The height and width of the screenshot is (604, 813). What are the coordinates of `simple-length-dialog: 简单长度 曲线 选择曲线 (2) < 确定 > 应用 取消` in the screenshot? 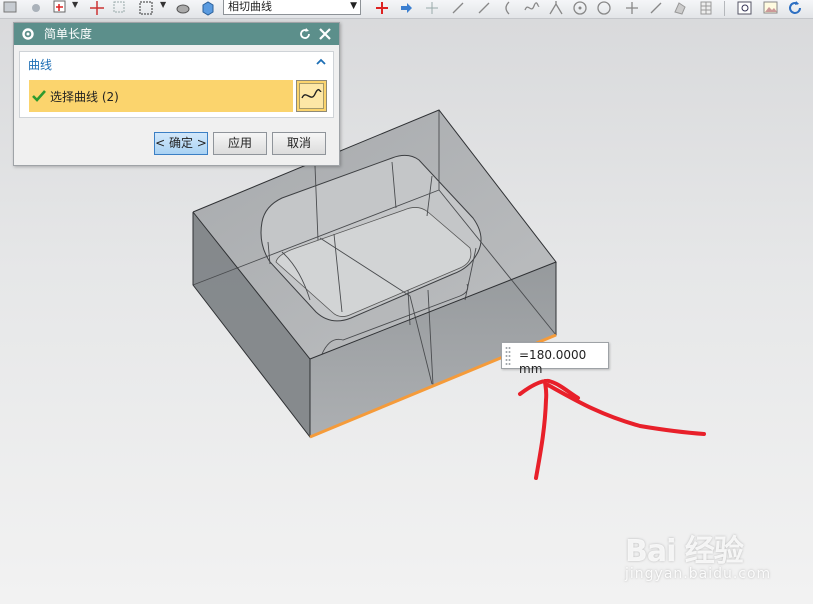 It's located at (176, 94).